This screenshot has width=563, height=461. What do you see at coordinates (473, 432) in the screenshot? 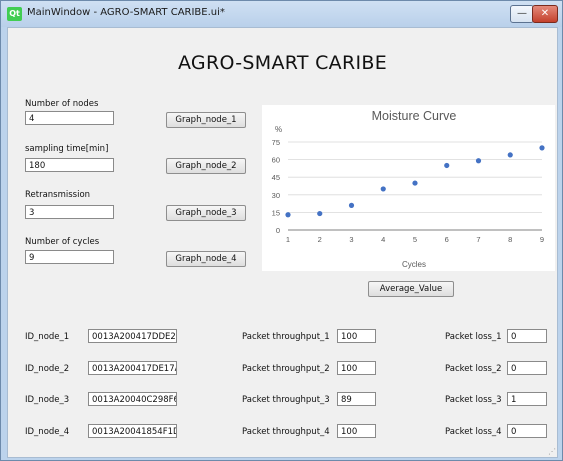
I see `packet-loss-label: Packet loss_4` at bounding box center [473, 432].